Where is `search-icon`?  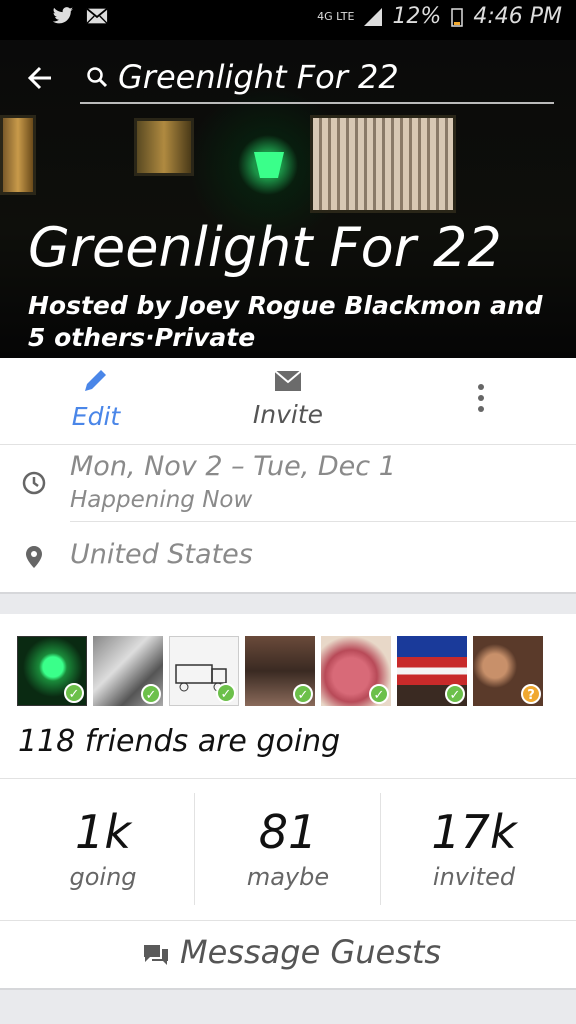 search-icon is located at coordinates (97, 77).